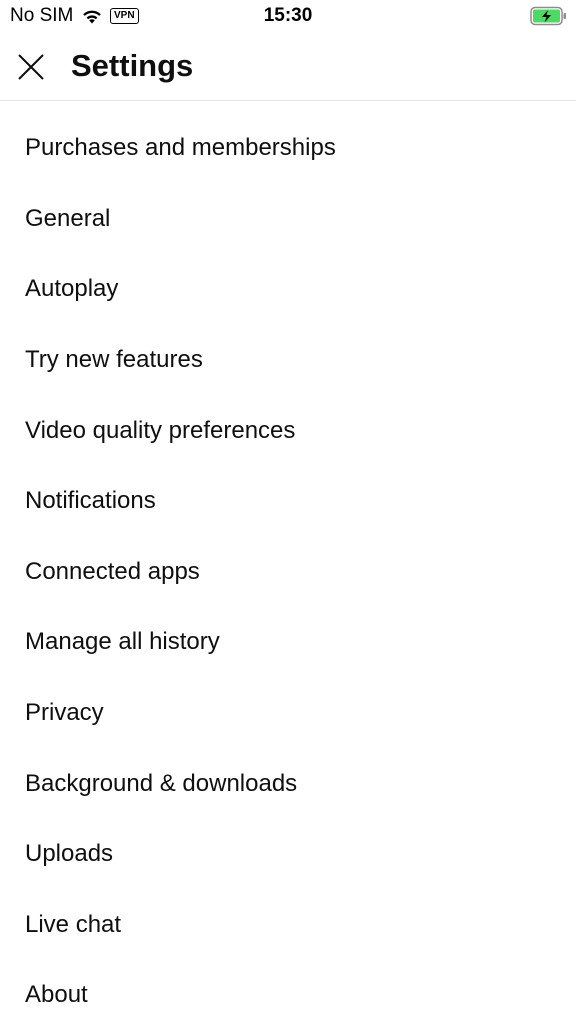 The width and height of the screenshot is (576, 1031). I want to click on settings-item-uploads: Uploads, so click(288, 854).